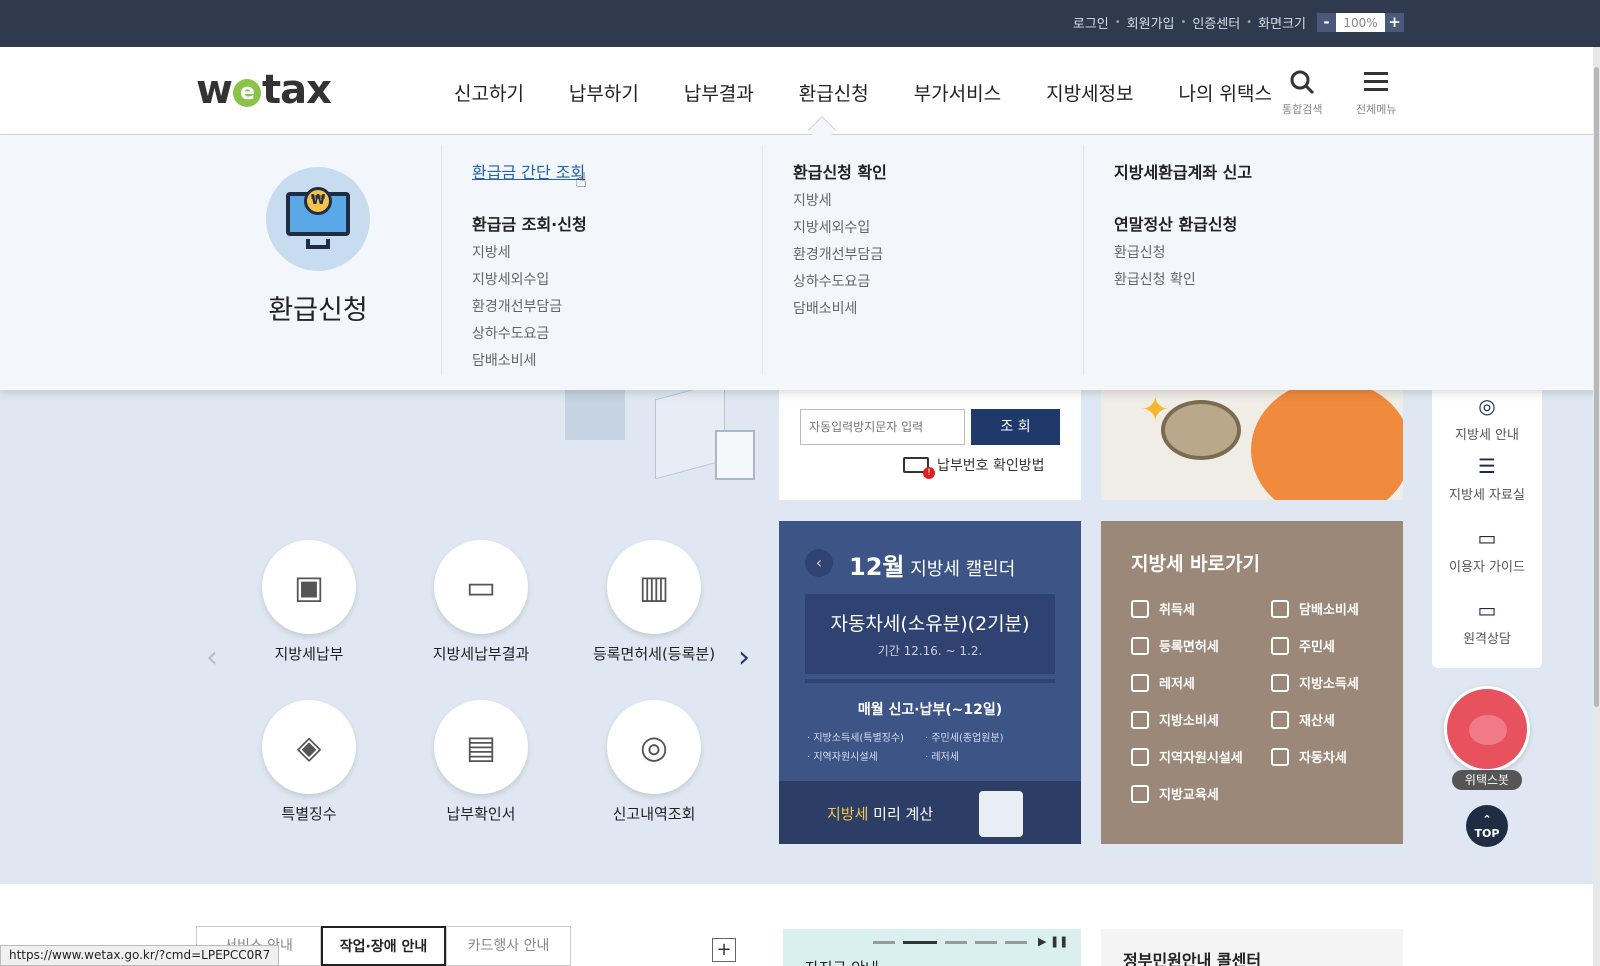  What do you see at coordinates (654, 654) in the screenshot?
I see `quick-item-label: 등록면허세(등록분)` at bounding box center [654, 654].